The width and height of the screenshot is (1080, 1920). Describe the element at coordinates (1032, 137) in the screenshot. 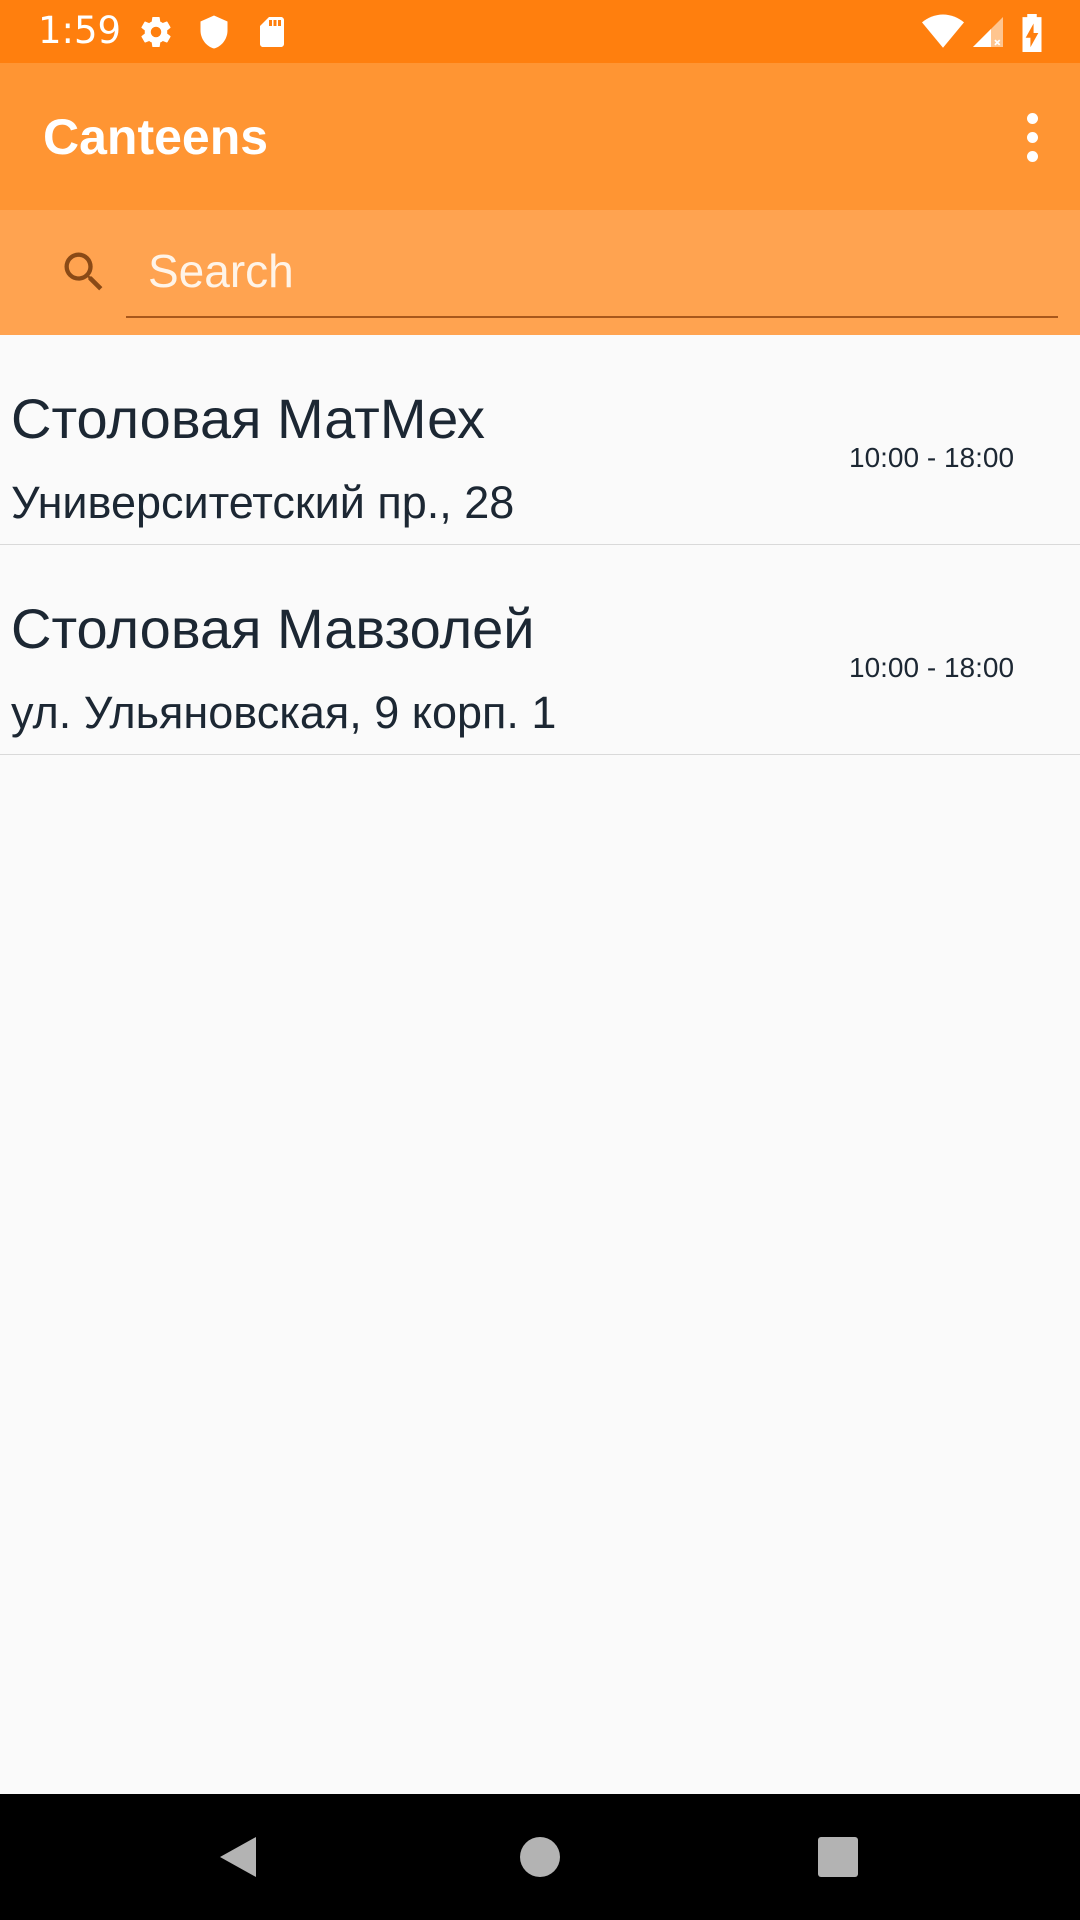

I see `more-vert-icon` at that location.